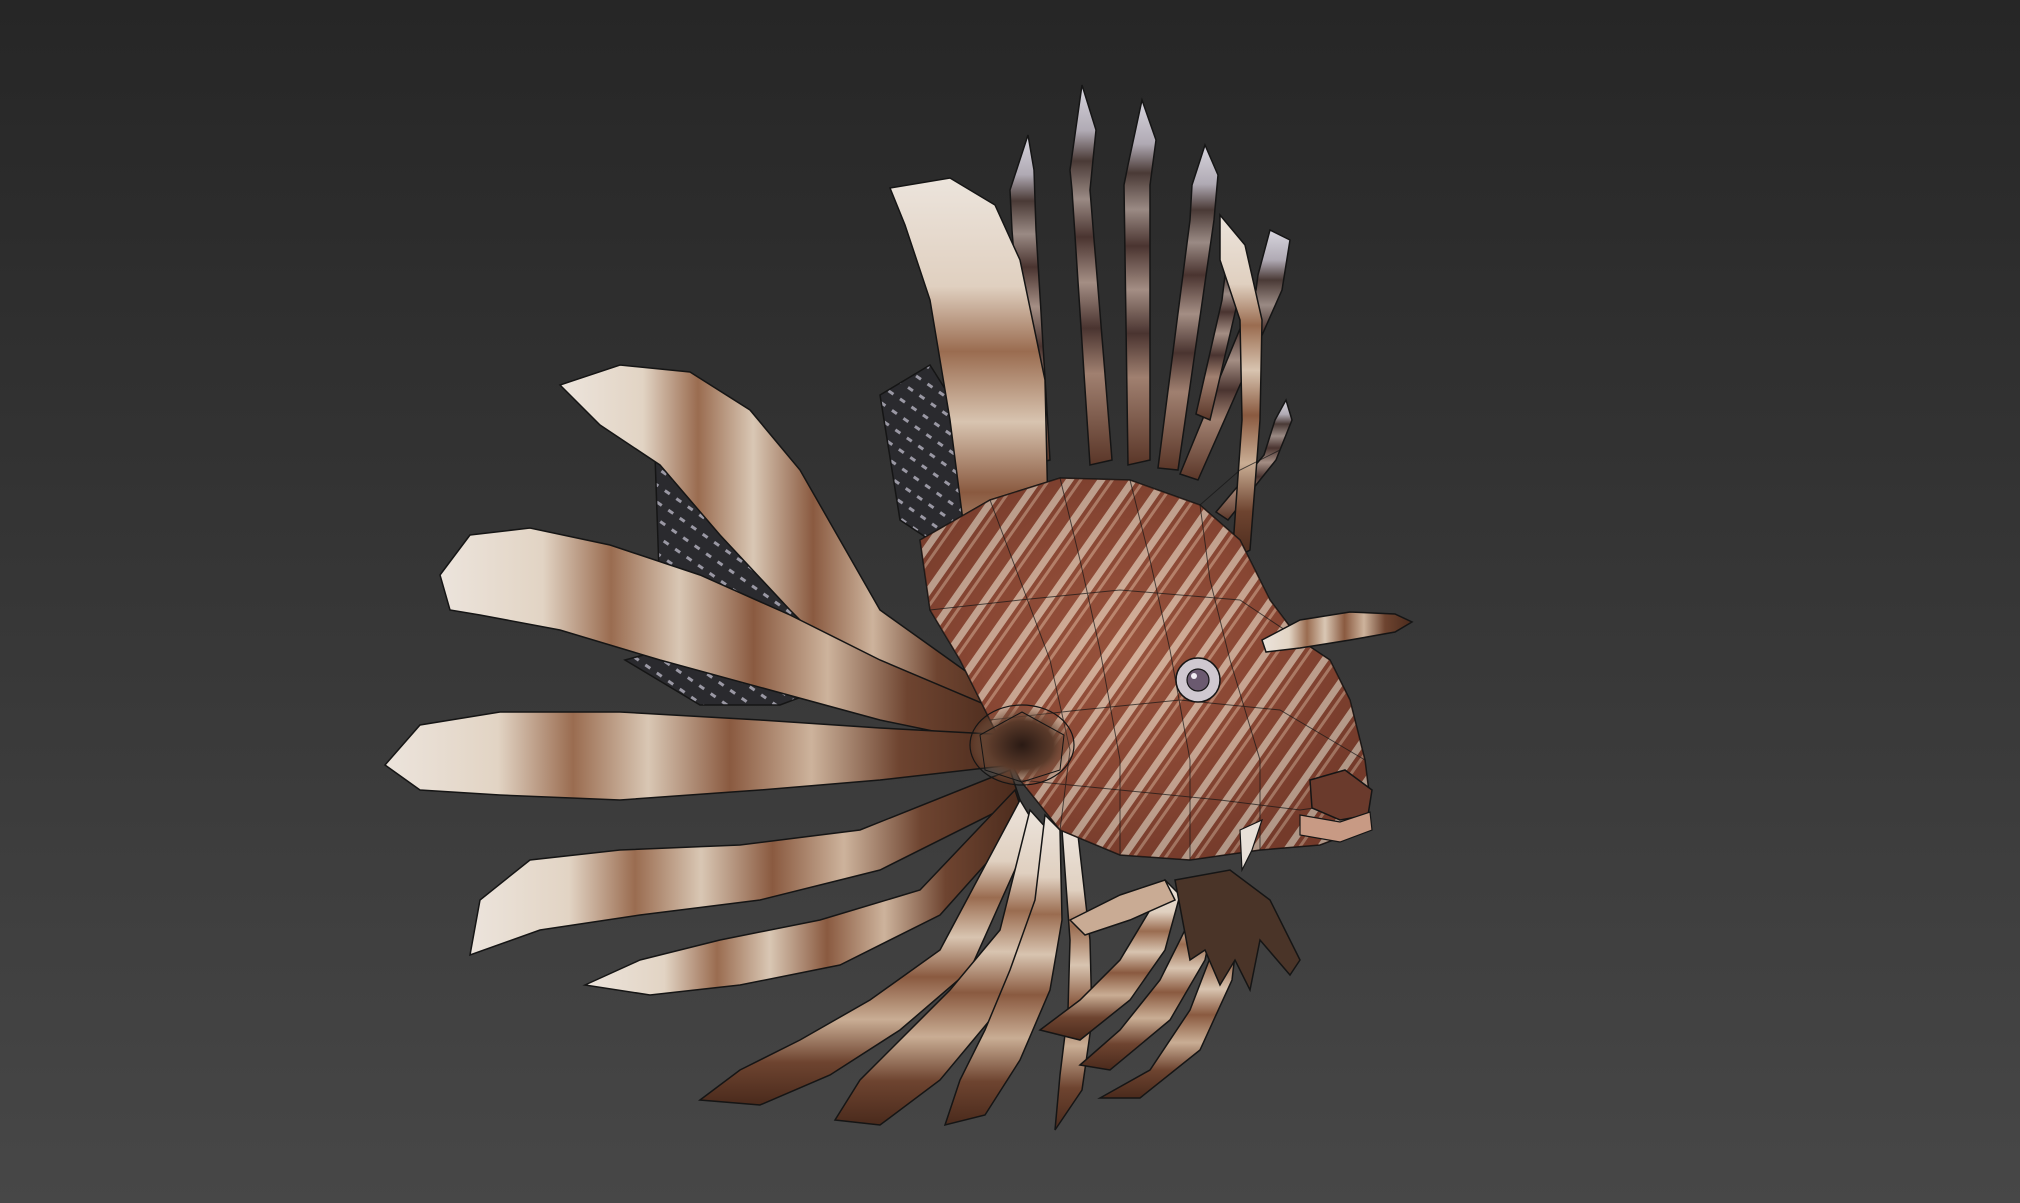 Image resolution: width=2020 pixels, height=1203 pixels. I want to click on fin-hub-center, so click(1022, 745).